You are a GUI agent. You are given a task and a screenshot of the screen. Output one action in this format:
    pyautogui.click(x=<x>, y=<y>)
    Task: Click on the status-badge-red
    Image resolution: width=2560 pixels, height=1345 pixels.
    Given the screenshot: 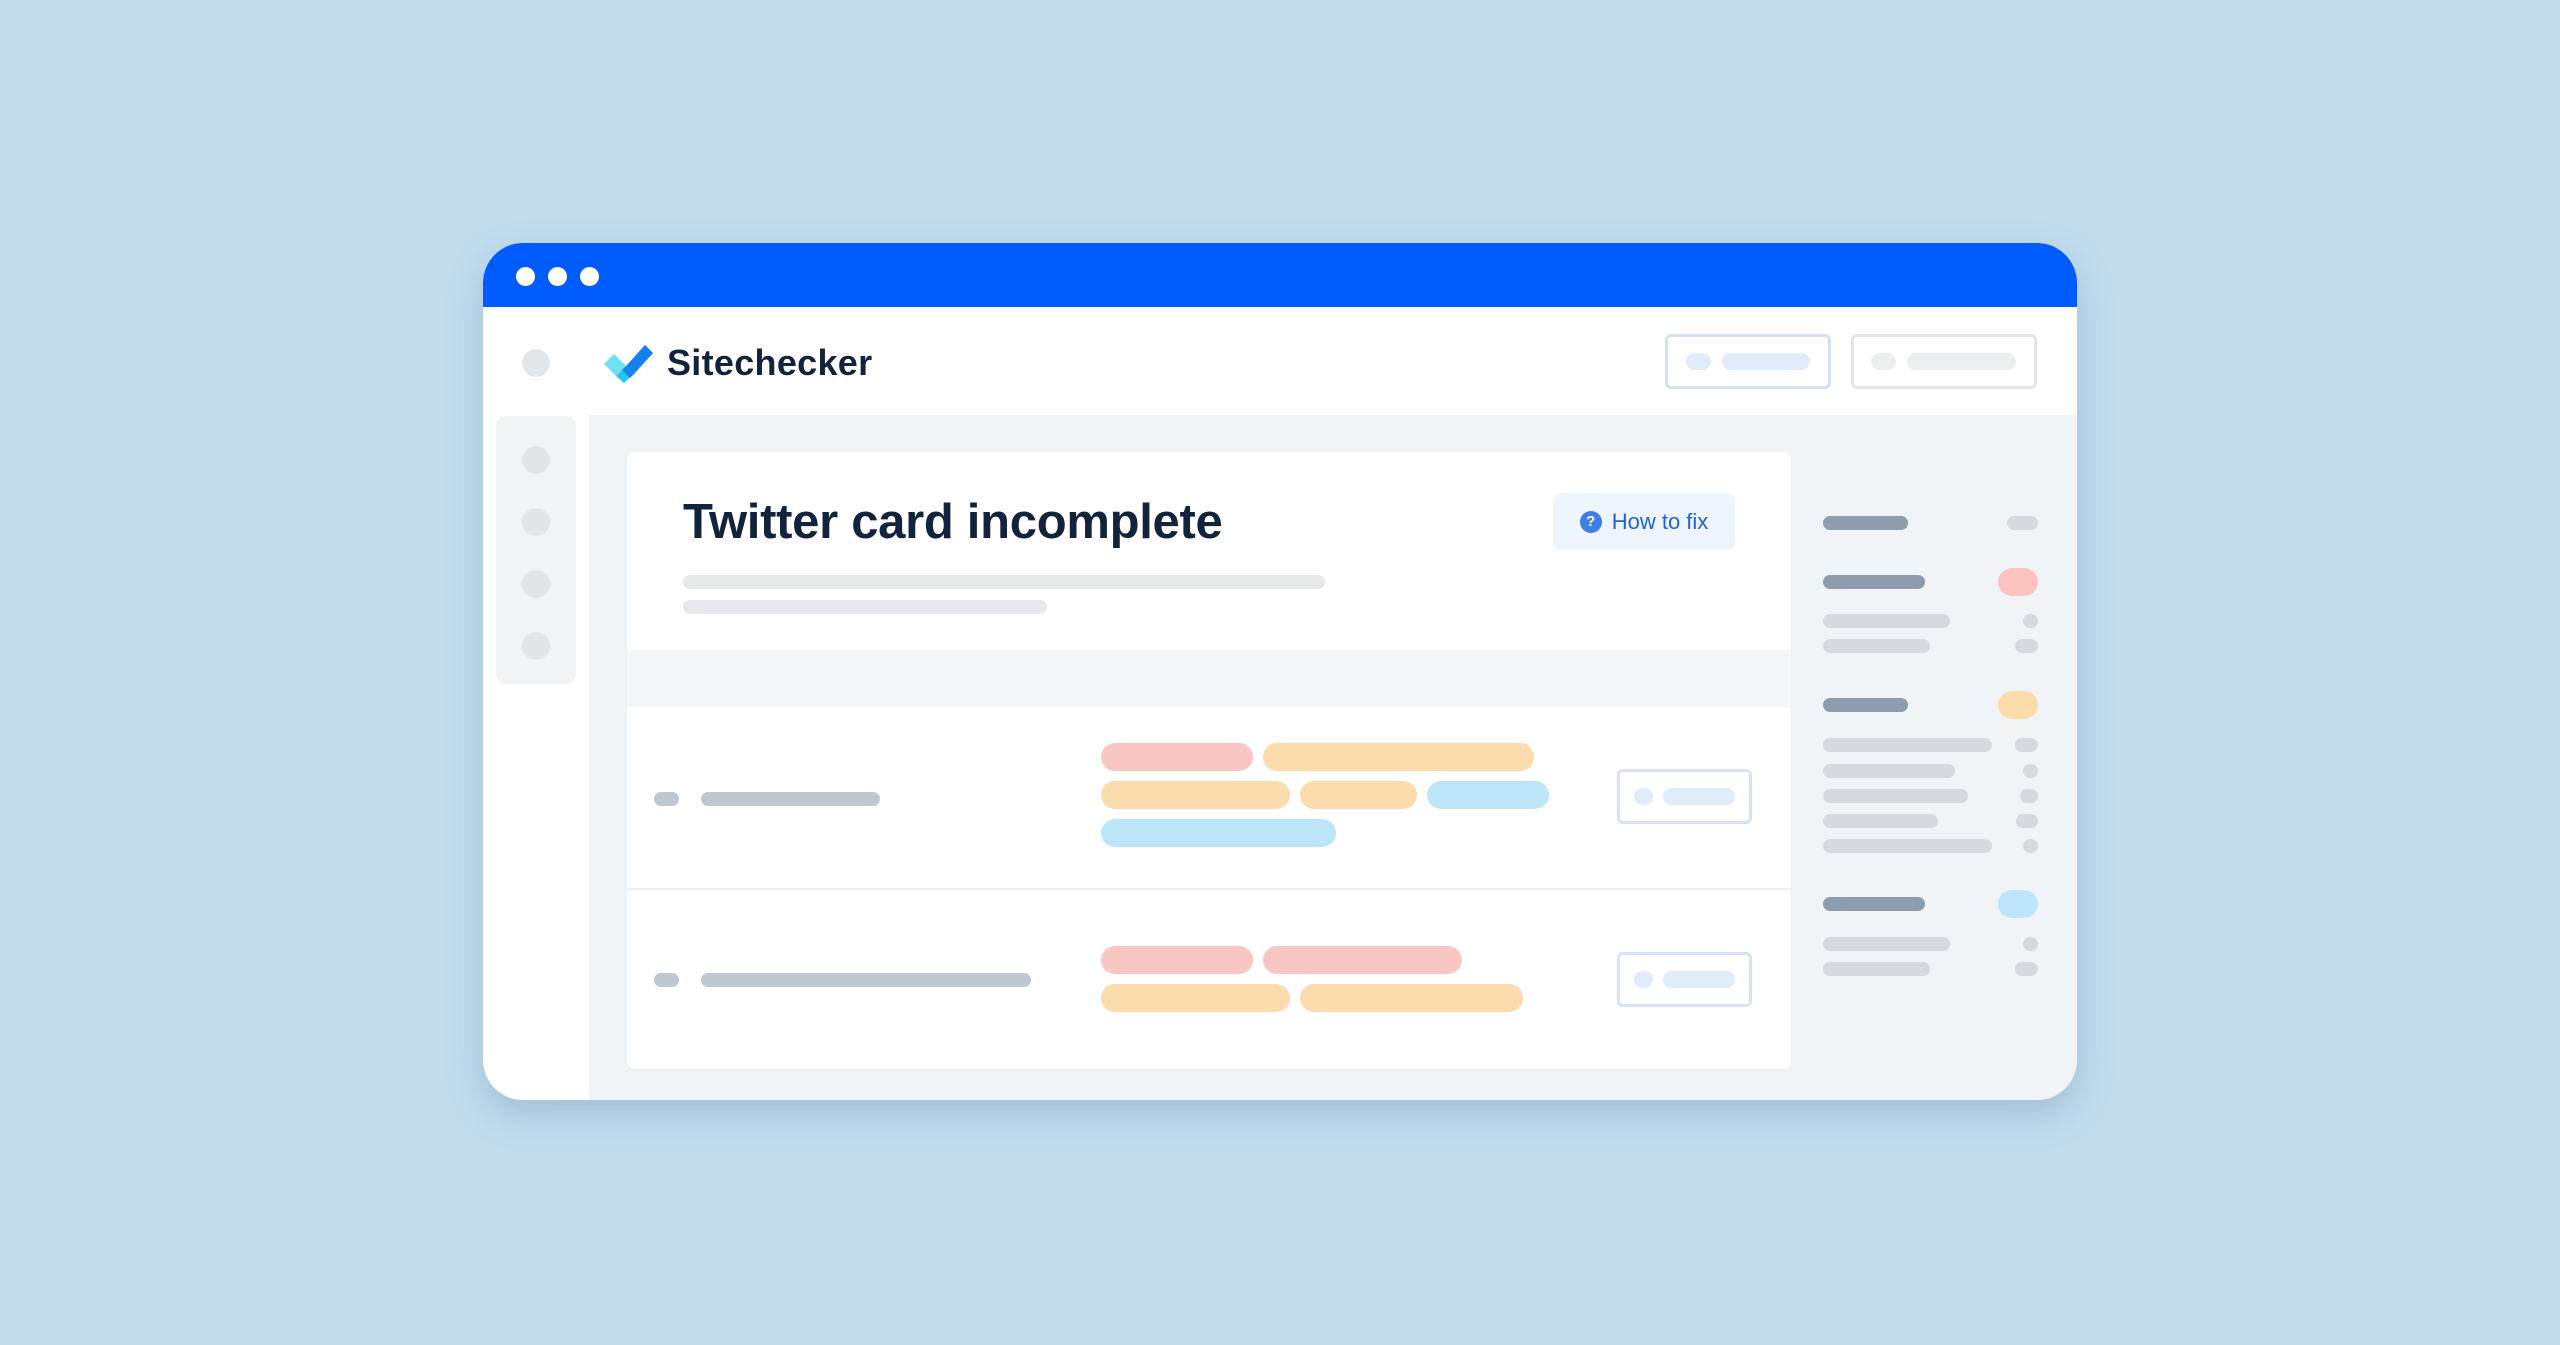 What is the action you would take?
    pyautogui.click(x=2018, y=582)
    